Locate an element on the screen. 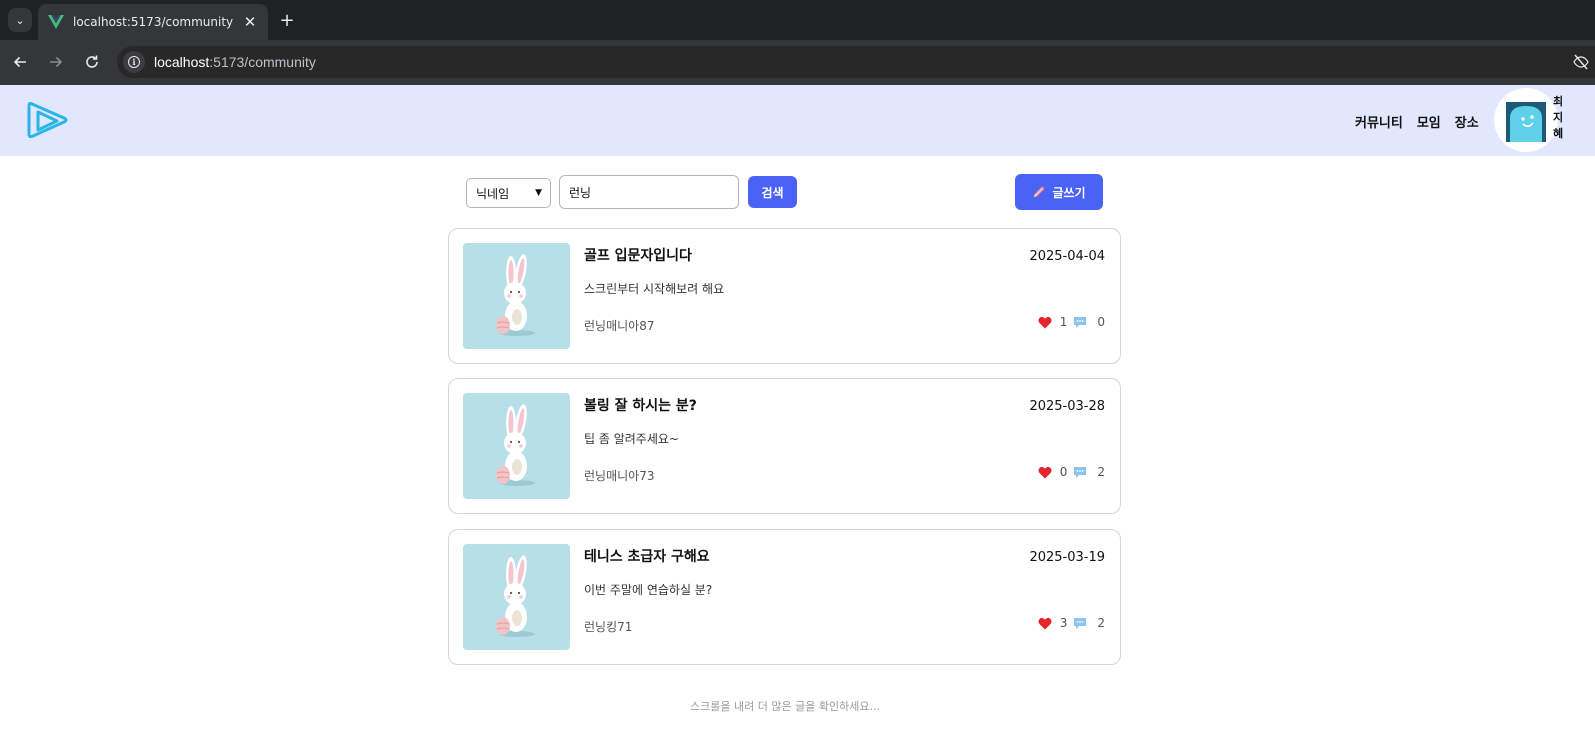  post-date: 2025-03-19 is located at coordinates (1067, 557).